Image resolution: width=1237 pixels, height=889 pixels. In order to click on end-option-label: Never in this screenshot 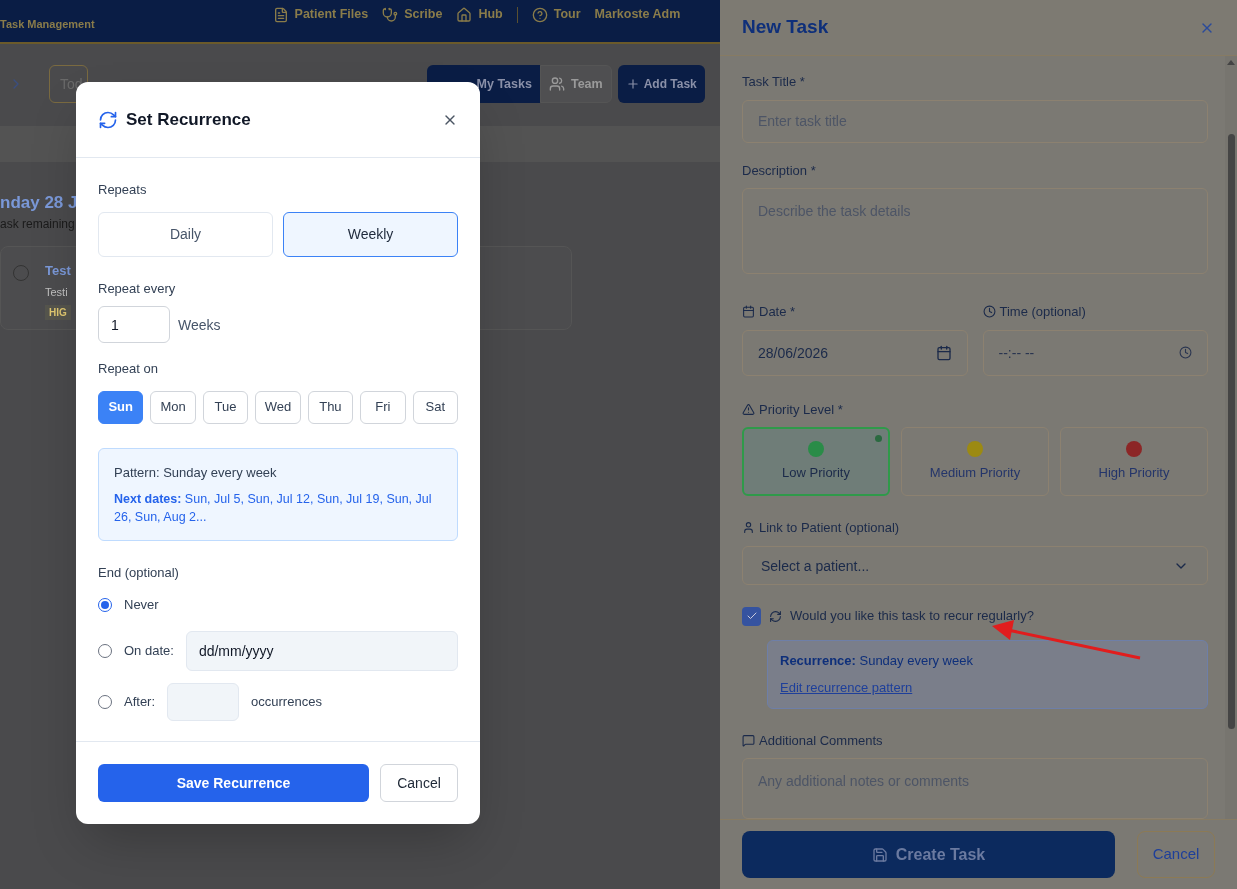, I will do `click(141, 604)`.